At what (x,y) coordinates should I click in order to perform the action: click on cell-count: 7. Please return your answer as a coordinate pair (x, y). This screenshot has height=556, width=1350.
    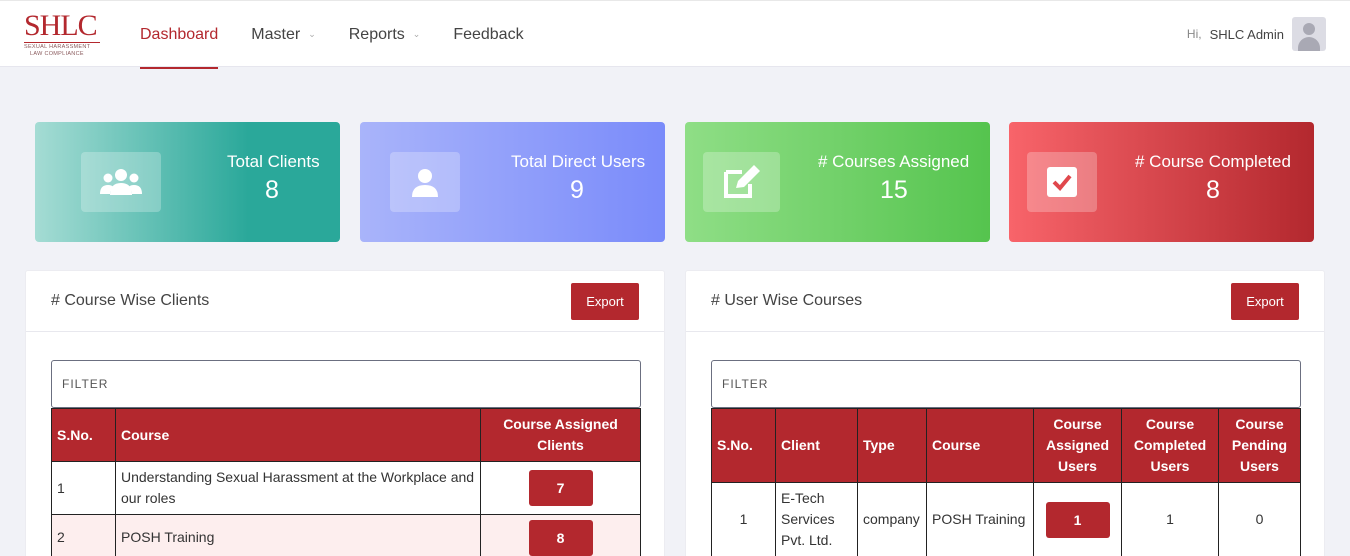
    Looking at the image, I should click on (560, 488).